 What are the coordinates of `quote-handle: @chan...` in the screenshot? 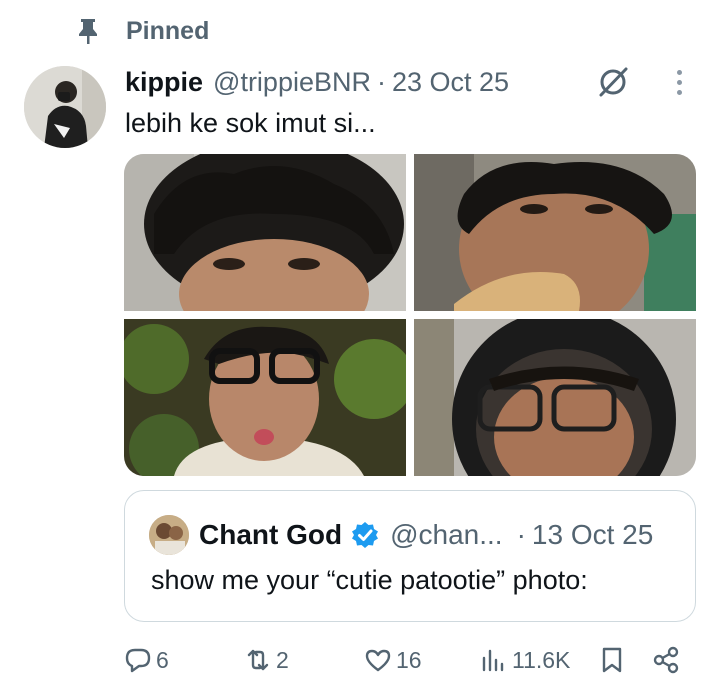 It's located at (446, 535).